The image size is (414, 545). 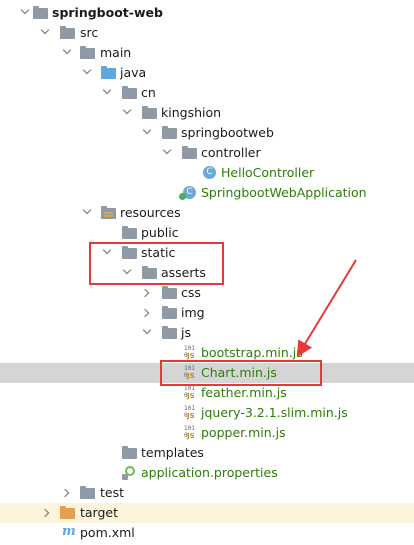 I want to click on tree-row-test: test, so click(x=207, y=493).